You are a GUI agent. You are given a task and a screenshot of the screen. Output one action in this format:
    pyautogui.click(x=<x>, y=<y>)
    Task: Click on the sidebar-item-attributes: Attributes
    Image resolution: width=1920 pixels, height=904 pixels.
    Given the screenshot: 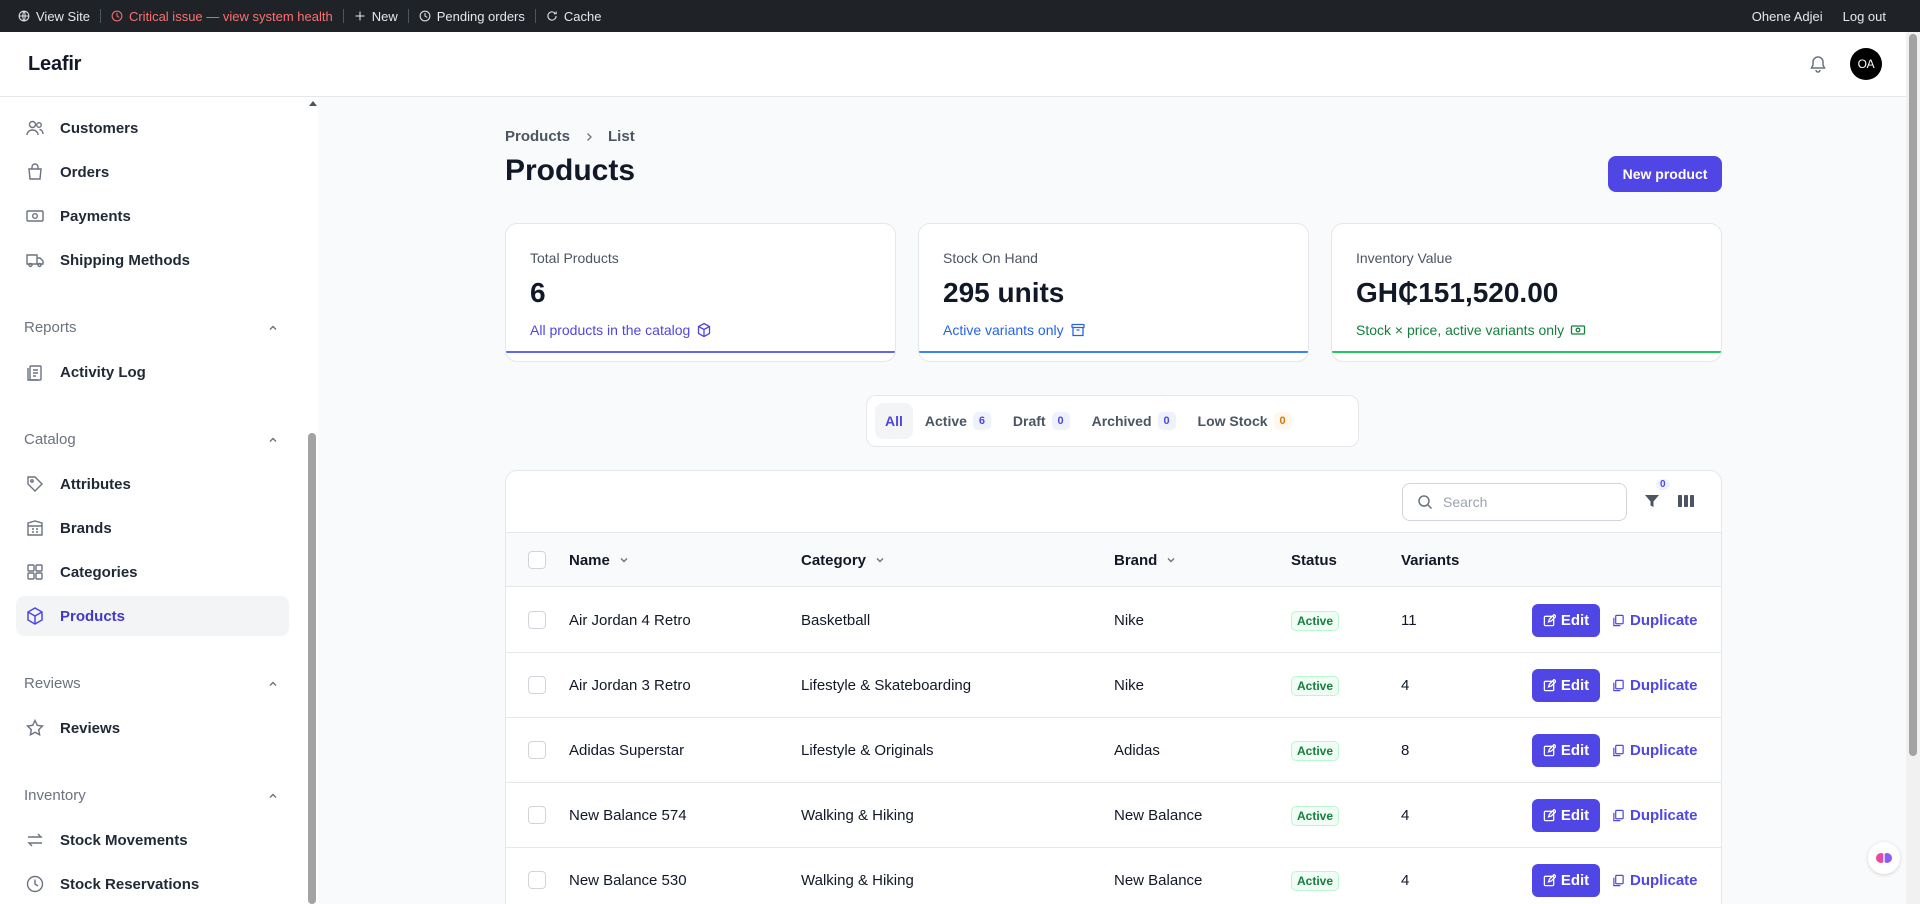 What is the action you would take?
    pyautogui.click(x=152, y=484)
    